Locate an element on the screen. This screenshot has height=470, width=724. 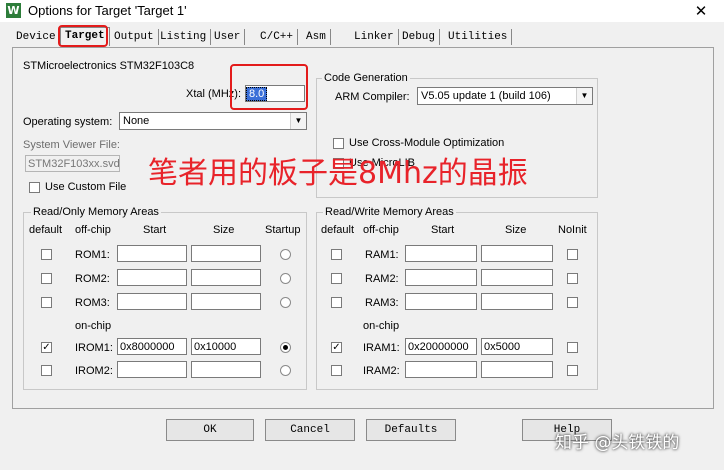
iram2-size-input is located at coordinates (517, 369).